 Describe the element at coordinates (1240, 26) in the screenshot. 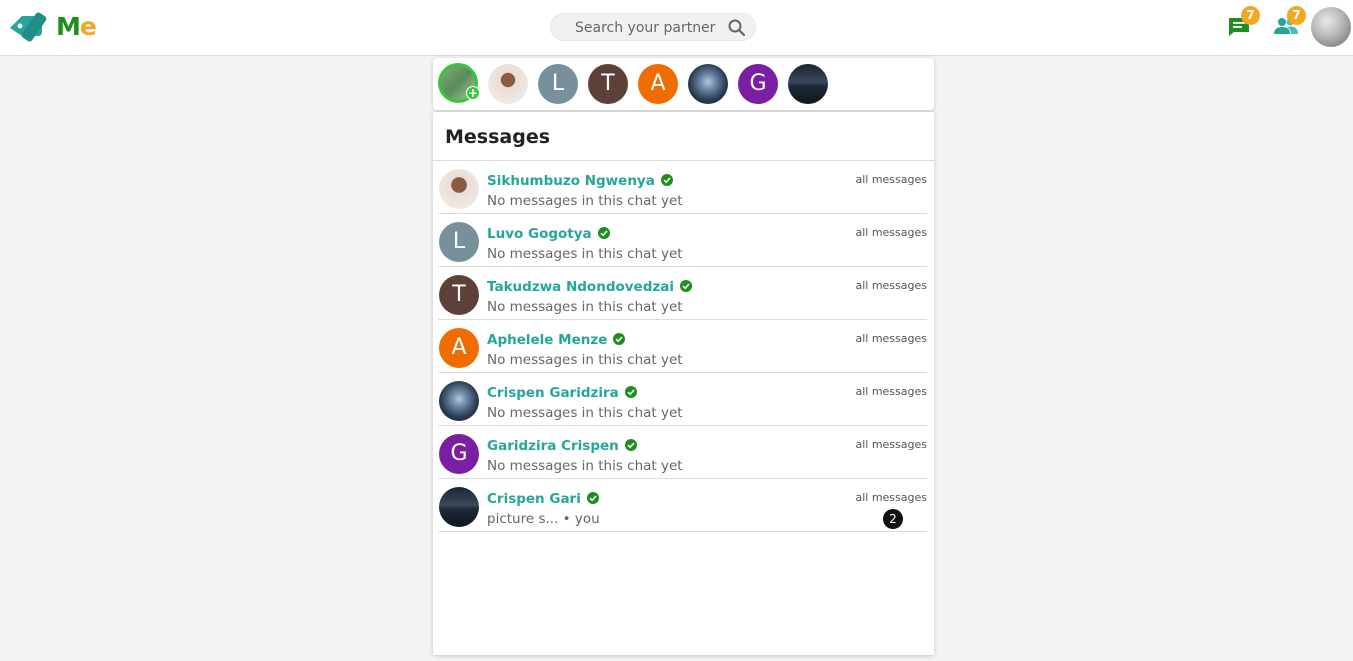

I see `messages-button: 7` at that location.